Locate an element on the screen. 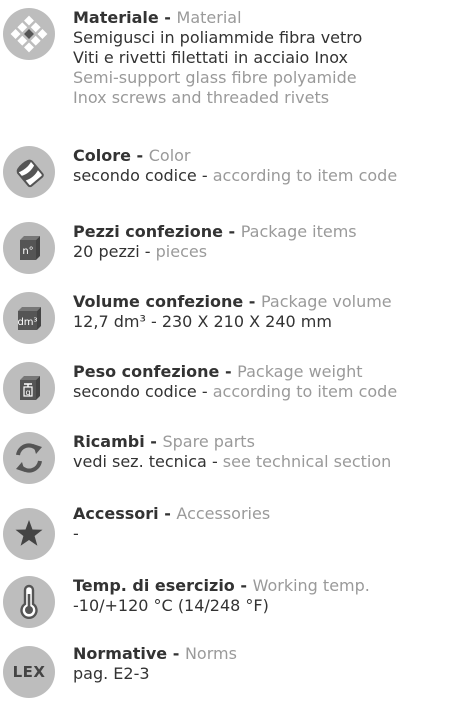 The width and height of the screenshot is (454, 706). spec-title: Ricambi - Spare parts is located at coordinates (164, 441).